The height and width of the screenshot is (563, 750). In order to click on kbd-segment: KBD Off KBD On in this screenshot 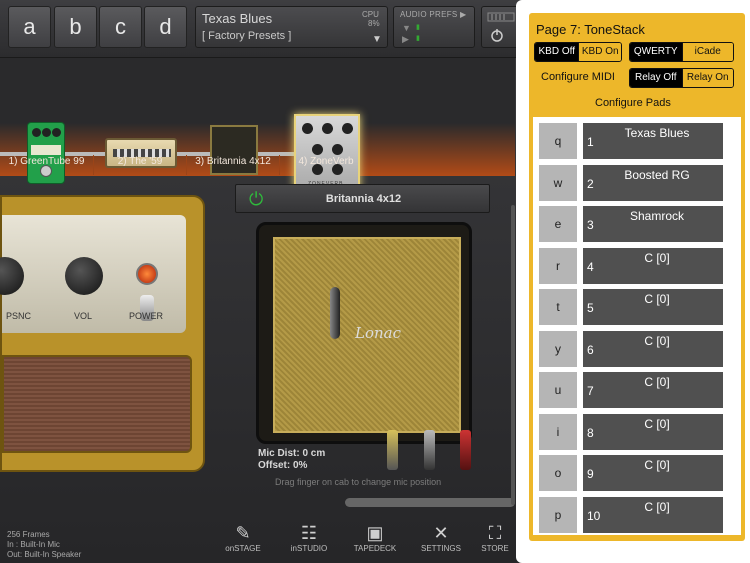, I will do `click(578, 52)`.